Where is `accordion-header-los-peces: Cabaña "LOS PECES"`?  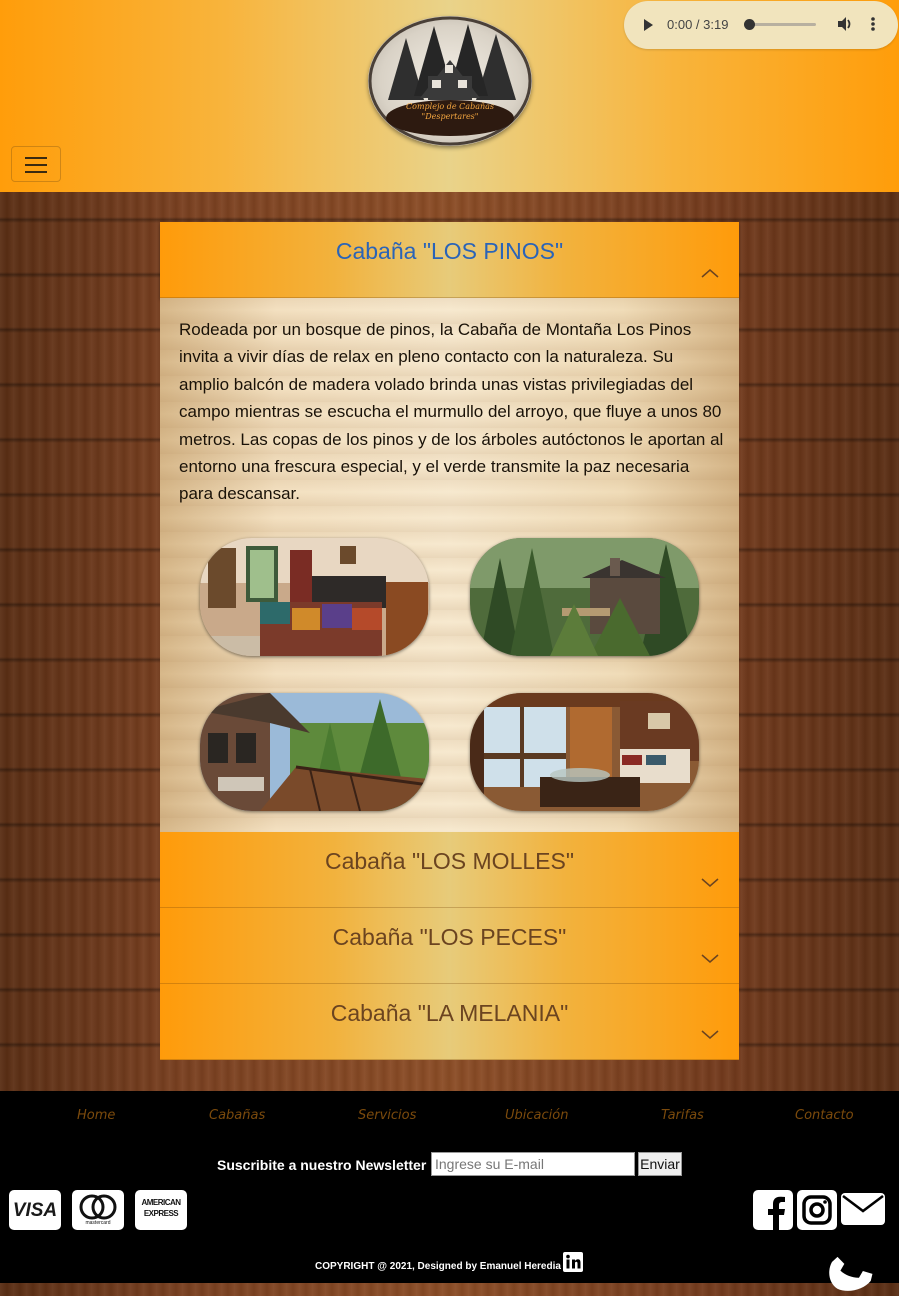 accordion-header-los-peces: Cabaña "LOS PECES" is located at coordinates (449, 946).